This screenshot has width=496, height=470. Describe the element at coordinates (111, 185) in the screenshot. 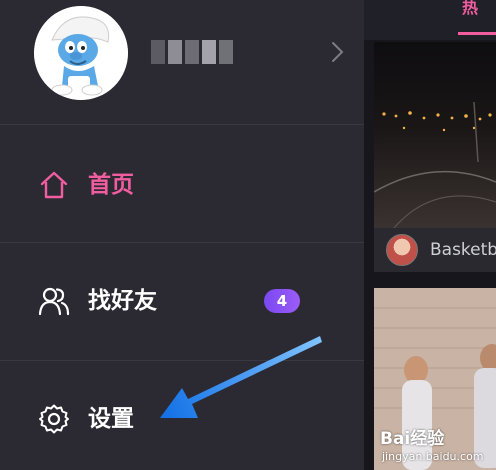

I see `menu-label-home: 首页` at that location.